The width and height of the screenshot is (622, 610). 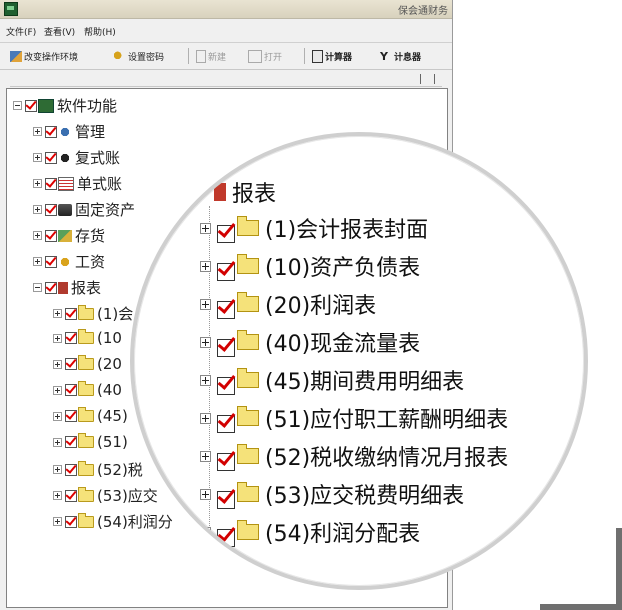 What do you see at coordinates (46, 105) in the screenshot?
I see `software-icon` at bounding box center [46, 105].